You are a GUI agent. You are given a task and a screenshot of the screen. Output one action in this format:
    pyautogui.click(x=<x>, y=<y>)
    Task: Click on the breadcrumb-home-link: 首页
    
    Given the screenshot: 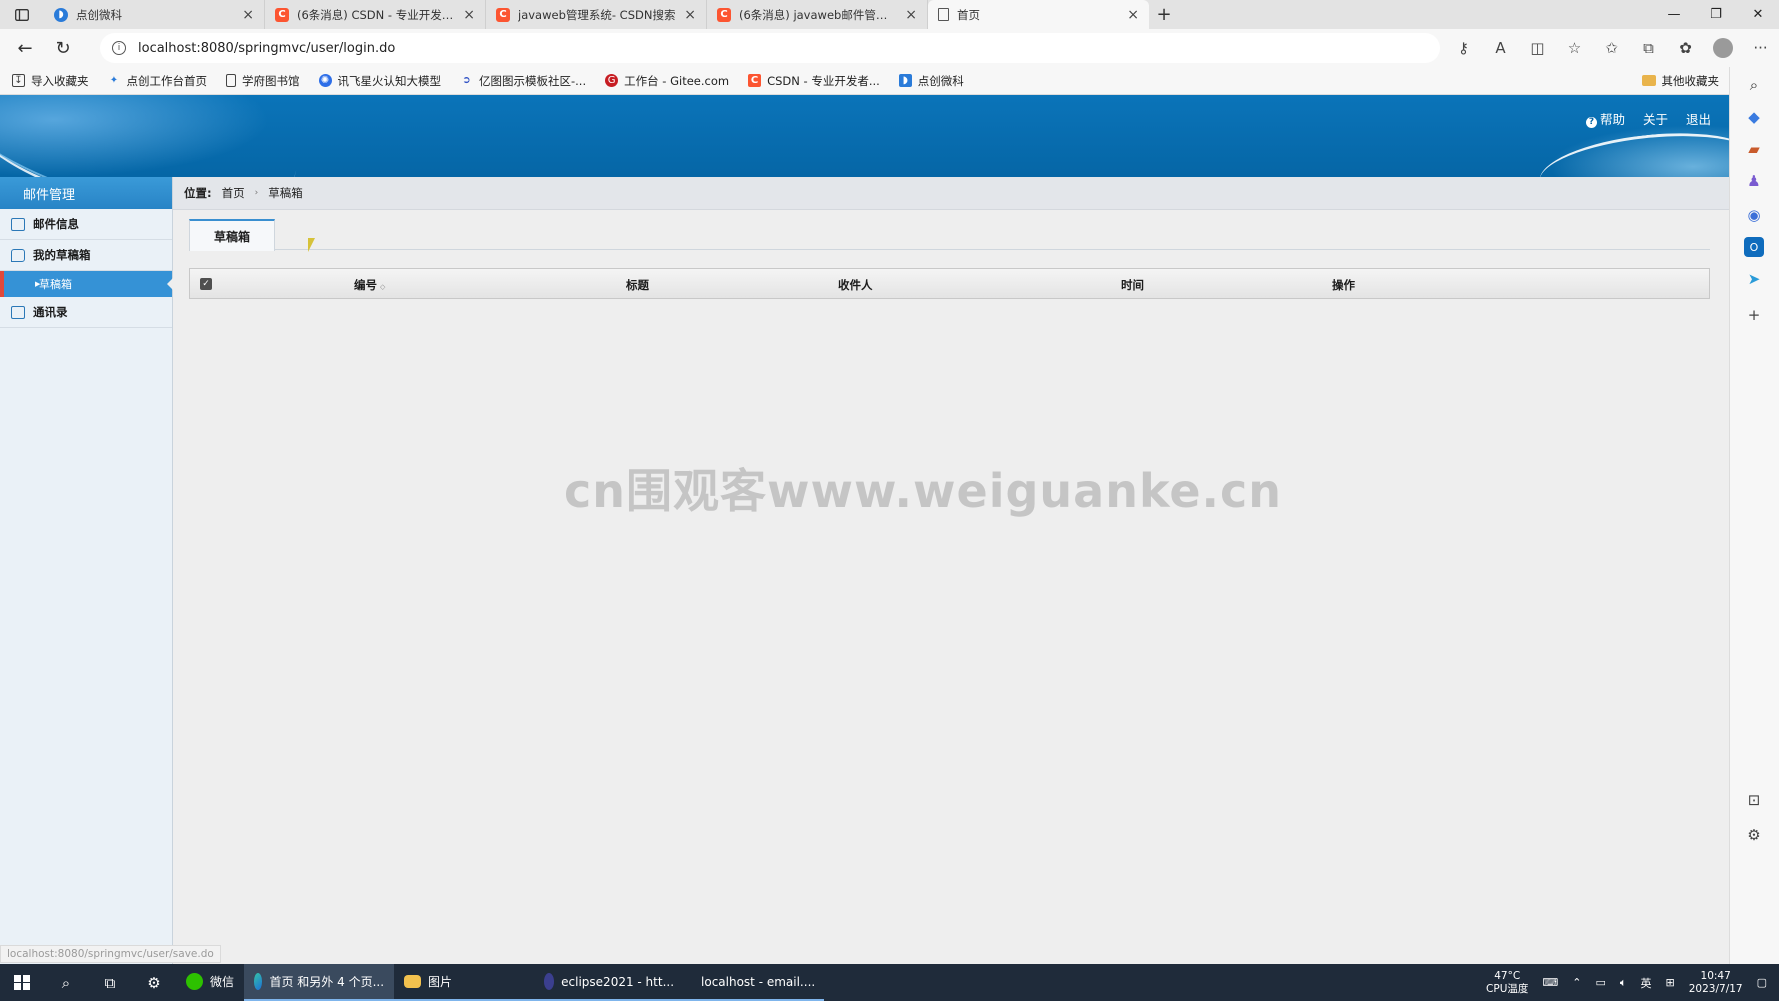 What is the action you would take?
    pyautogui.click(x=233, y=193)
    